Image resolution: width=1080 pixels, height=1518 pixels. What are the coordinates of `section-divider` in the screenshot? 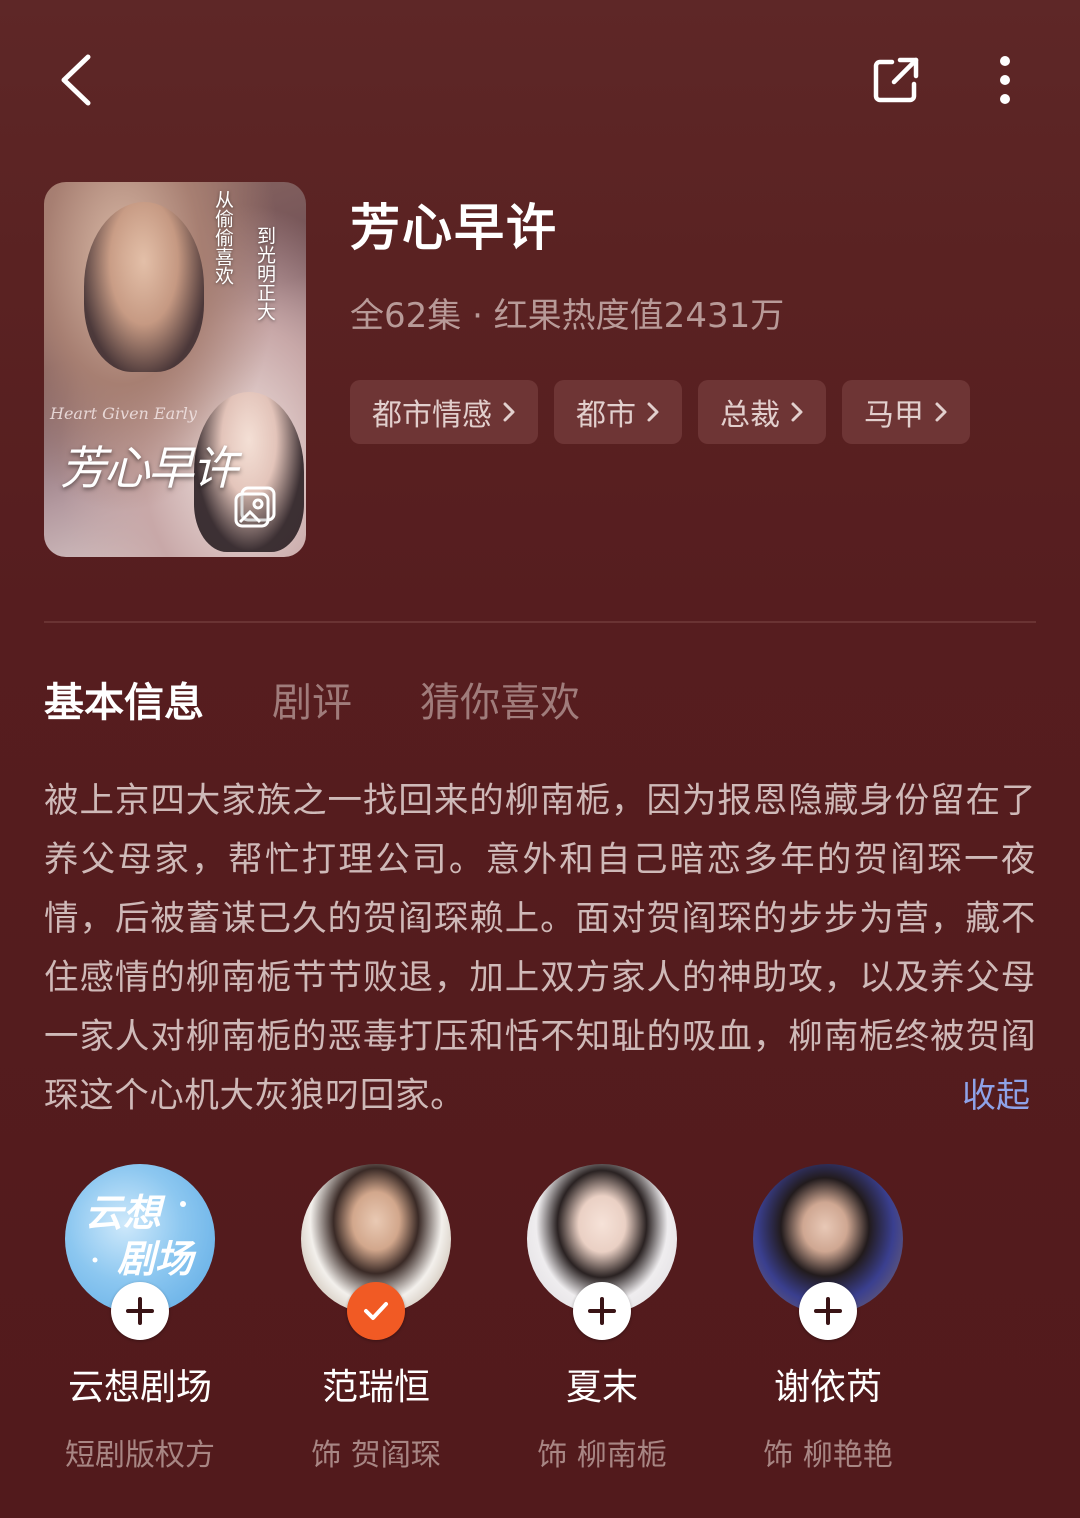 It's located at (540, 622).